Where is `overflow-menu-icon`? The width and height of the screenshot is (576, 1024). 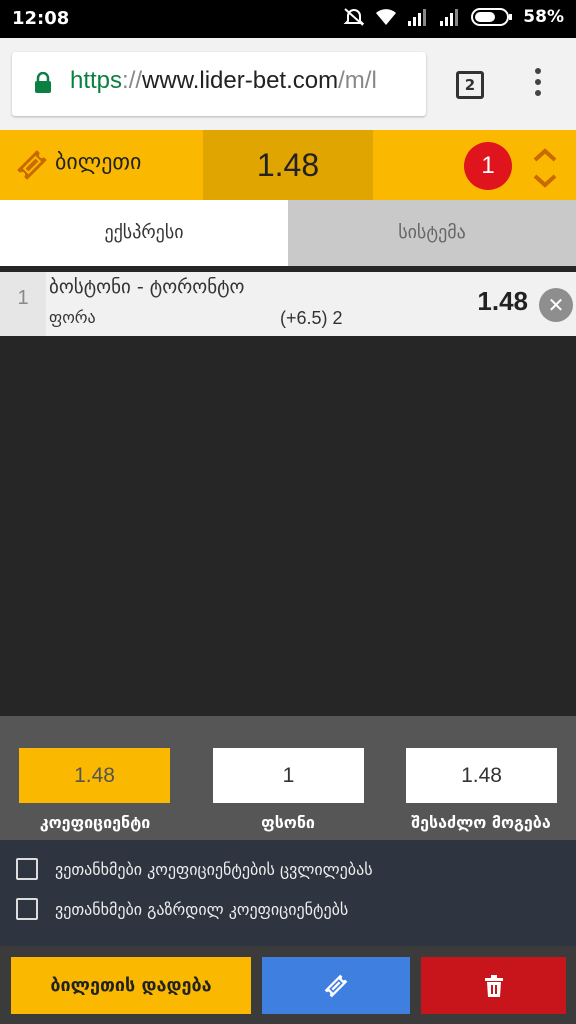 overflow-menu-icon is located at coordinates (538, 85).